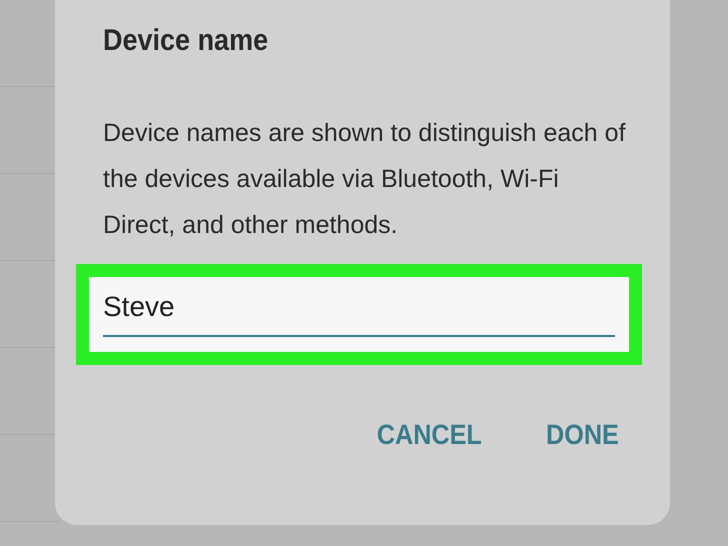 The width and height of the screenshot is (728, 546). What do you see at coordinates (359, 314) in the screenshot?
I see `name-field: Steve` at bounding box center [359, 314].